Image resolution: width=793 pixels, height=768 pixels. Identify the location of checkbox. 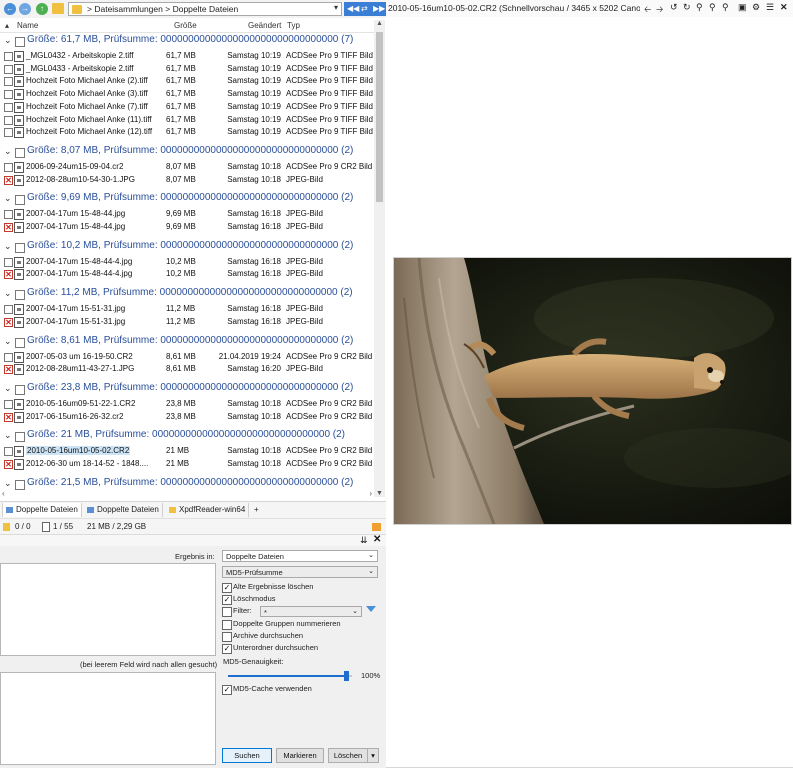
(227, 637).